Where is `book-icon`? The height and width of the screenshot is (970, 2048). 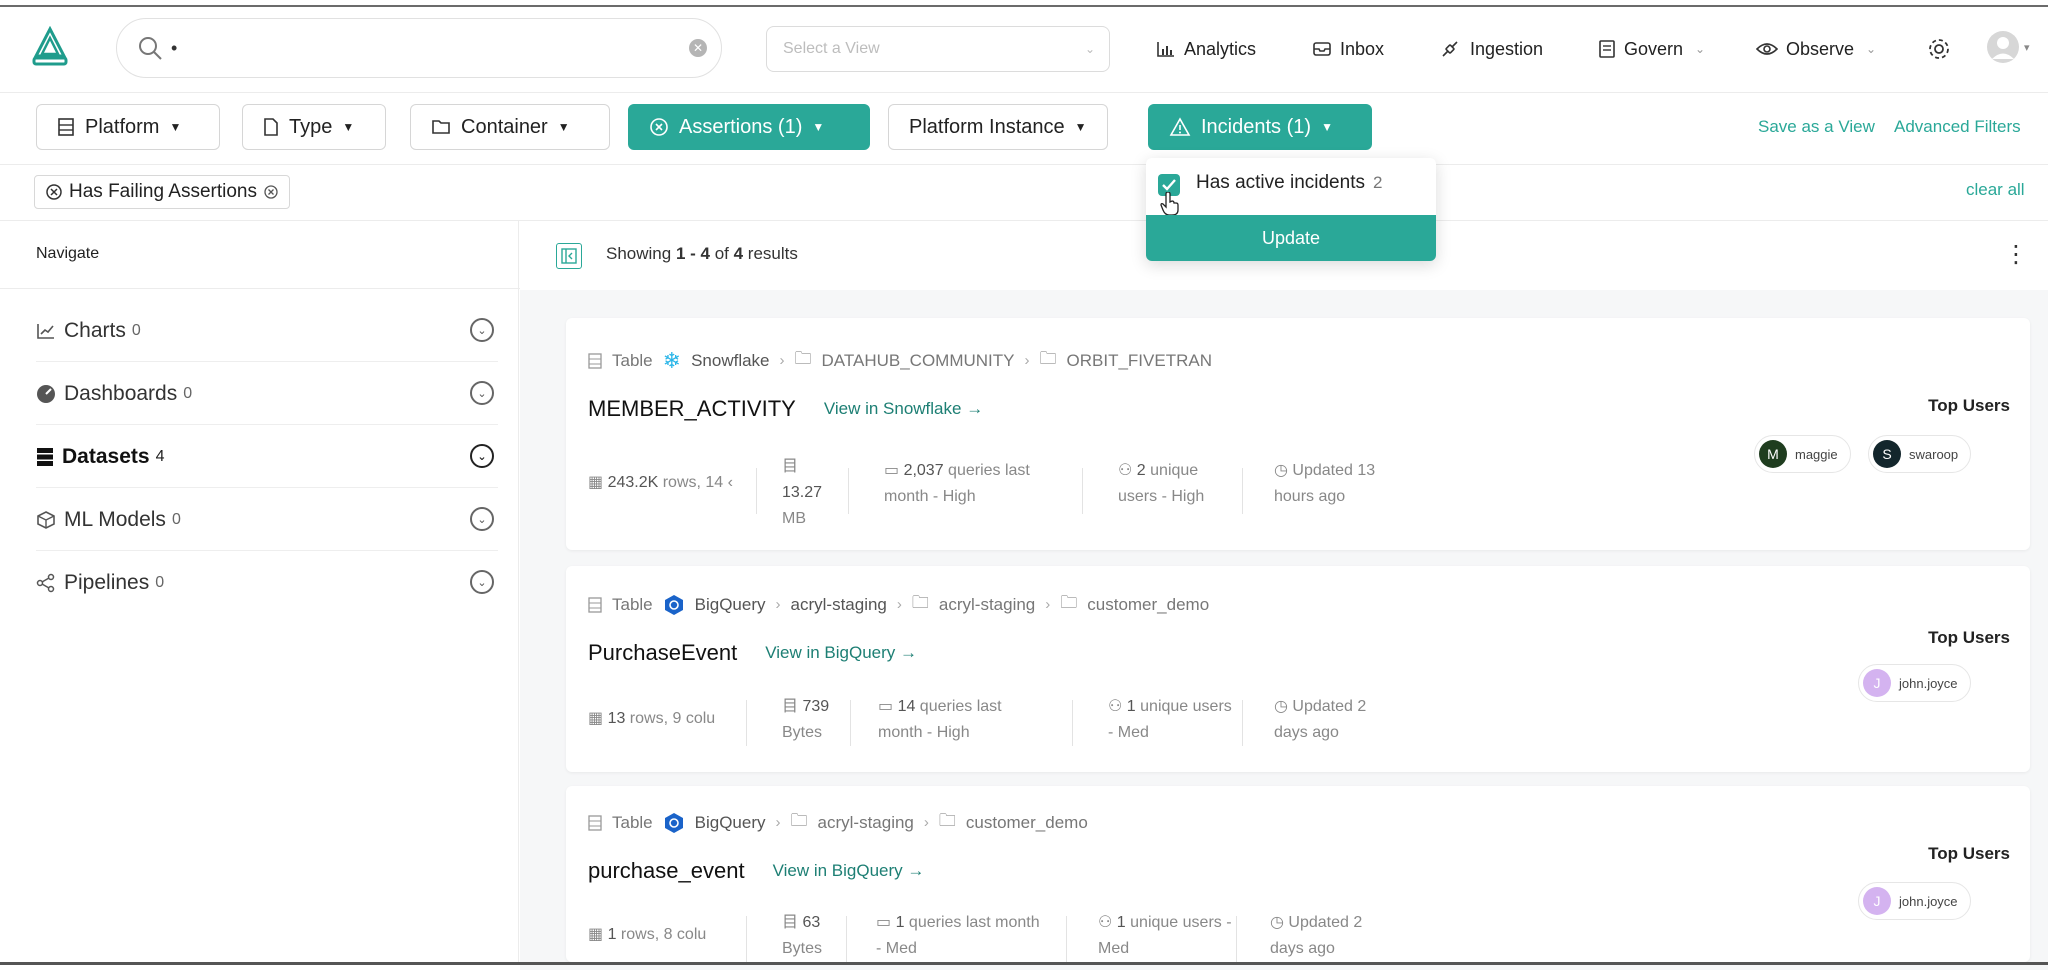 book-icon is located at coordinates (1607, 49).